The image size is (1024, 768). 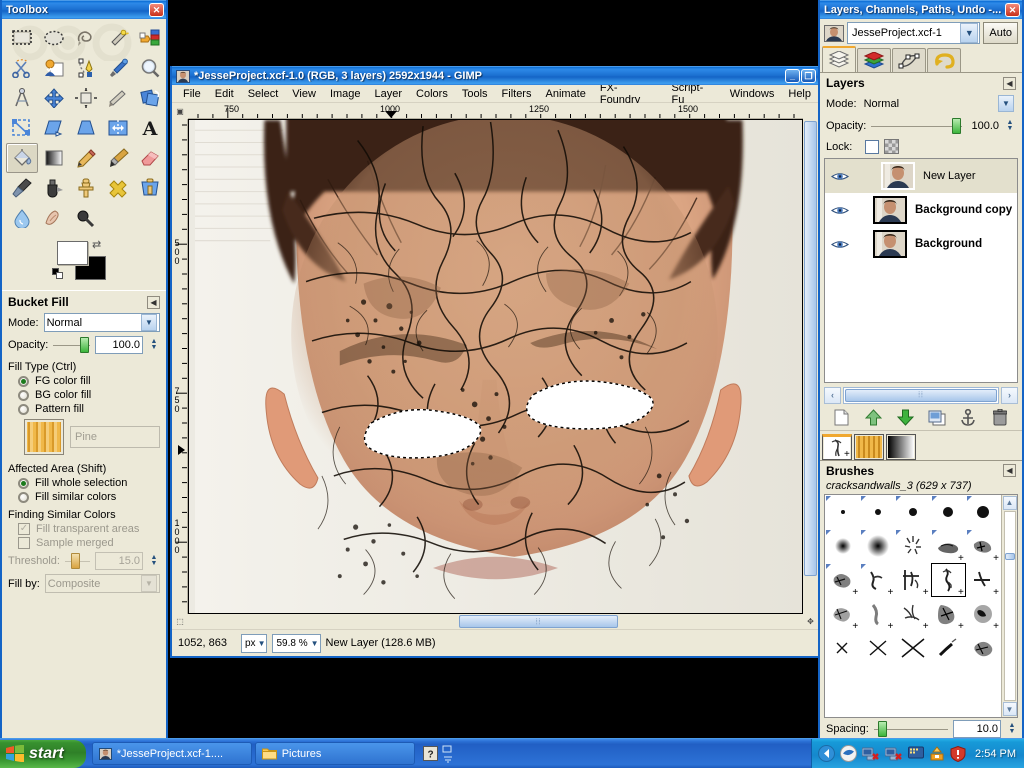 I want to click on canvas-horizontal-scrollbar: ⦙⦙, so click(x=495, y=621).